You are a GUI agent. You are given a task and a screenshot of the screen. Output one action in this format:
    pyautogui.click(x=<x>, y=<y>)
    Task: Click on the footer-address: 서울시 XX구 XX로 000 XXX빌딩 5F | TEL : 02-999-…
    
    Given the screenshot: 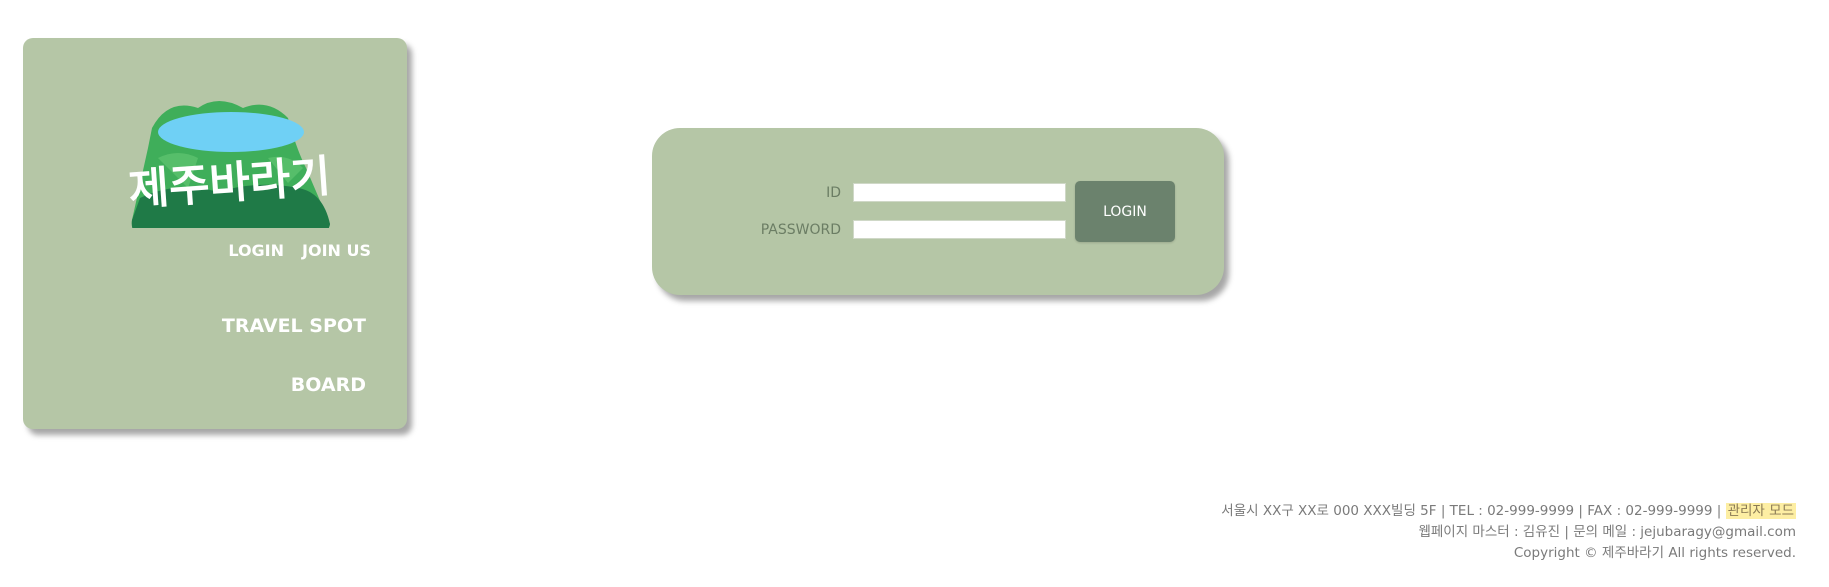 What is the action you would take?
    pyautogui.click(x=1471, y=511)
    